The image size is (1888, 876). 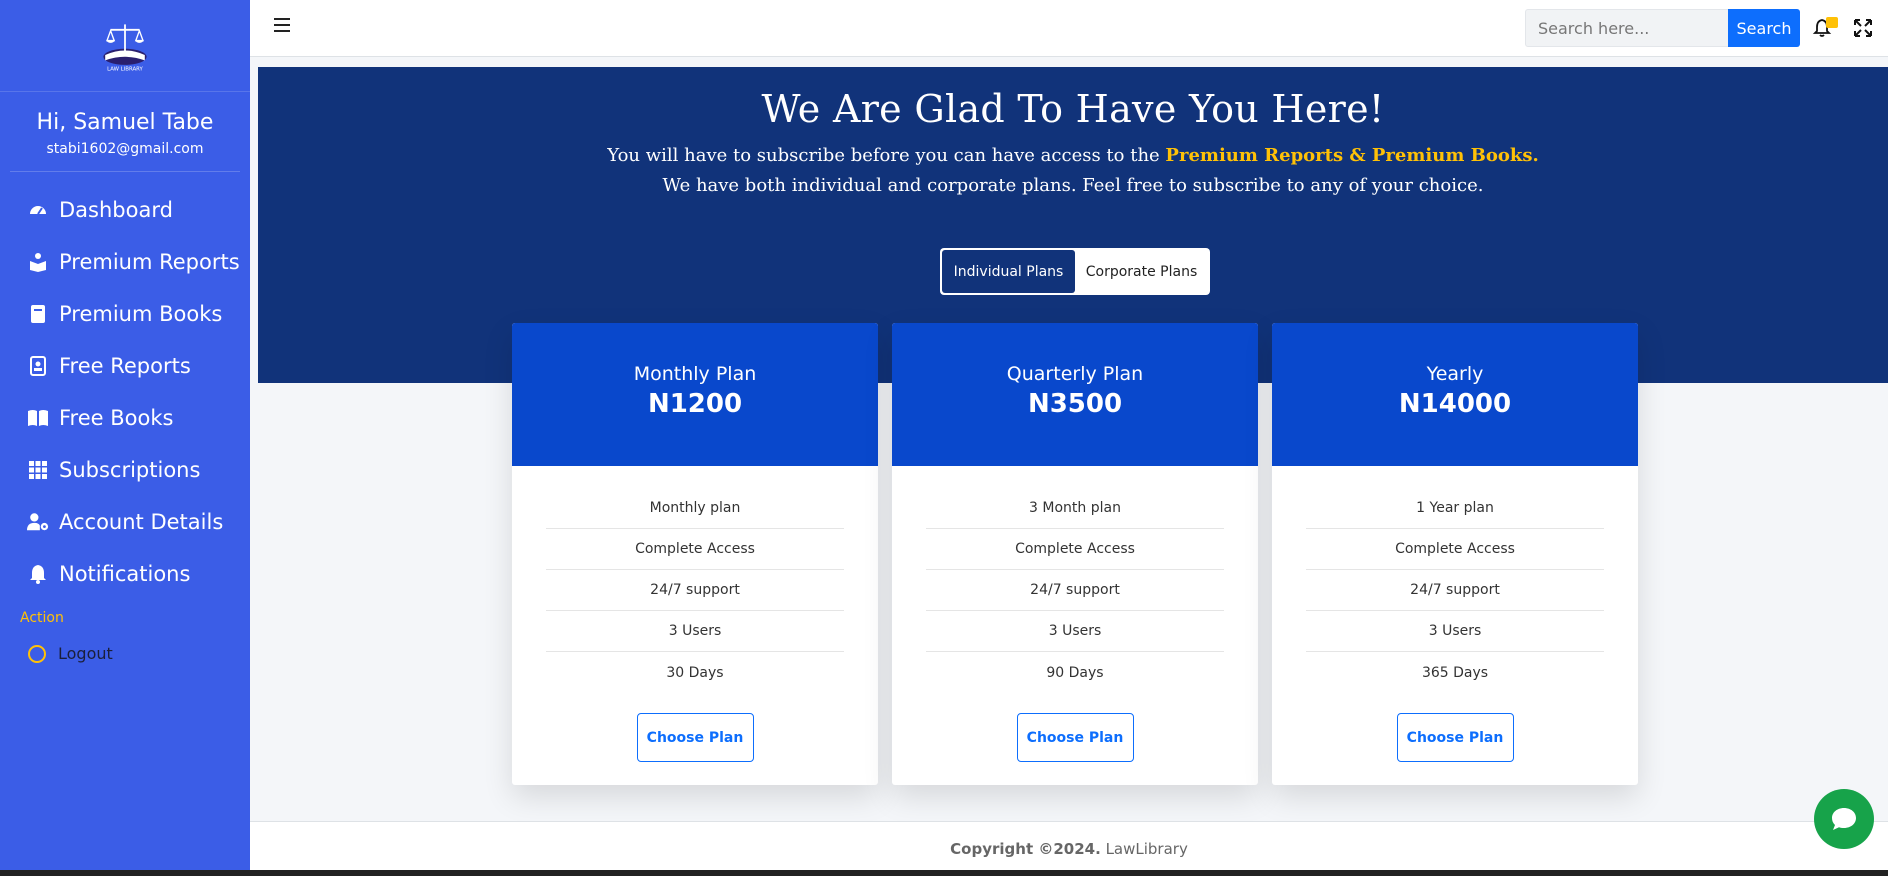 What do you see at coordinates (1008, 271) in the screenshot?
I see `tab-individual-plans: Individual Plans` at bounding box center [1008, 271].